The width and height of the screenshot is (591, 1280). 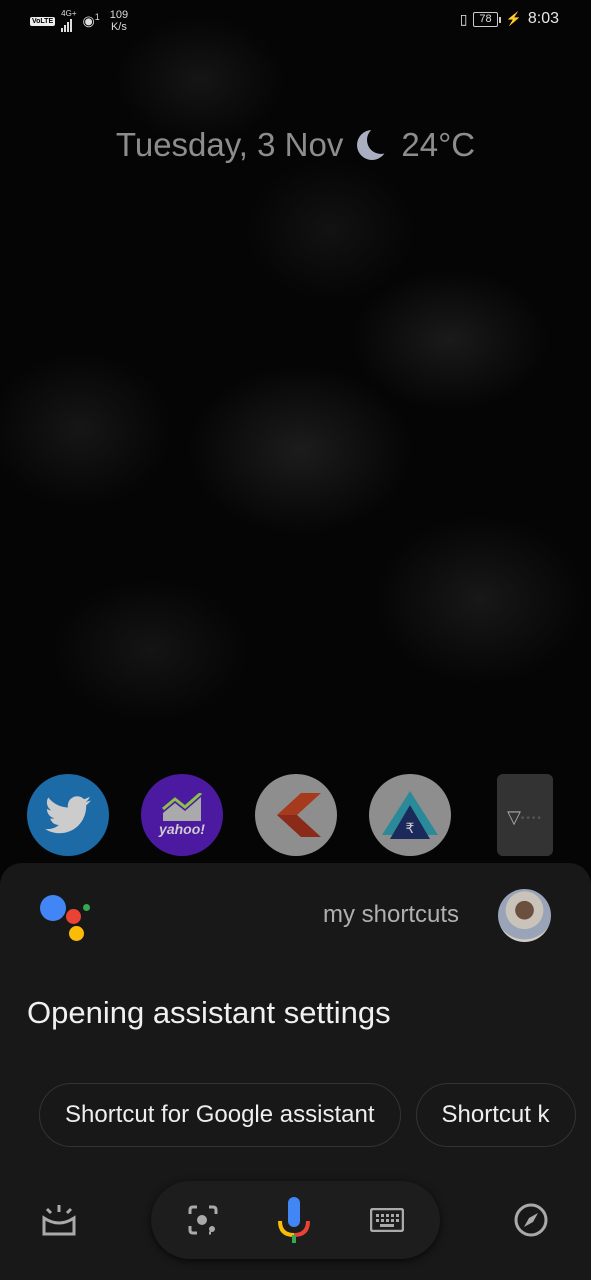 I want to click on mic-icon, so click(x=294, y=1220).